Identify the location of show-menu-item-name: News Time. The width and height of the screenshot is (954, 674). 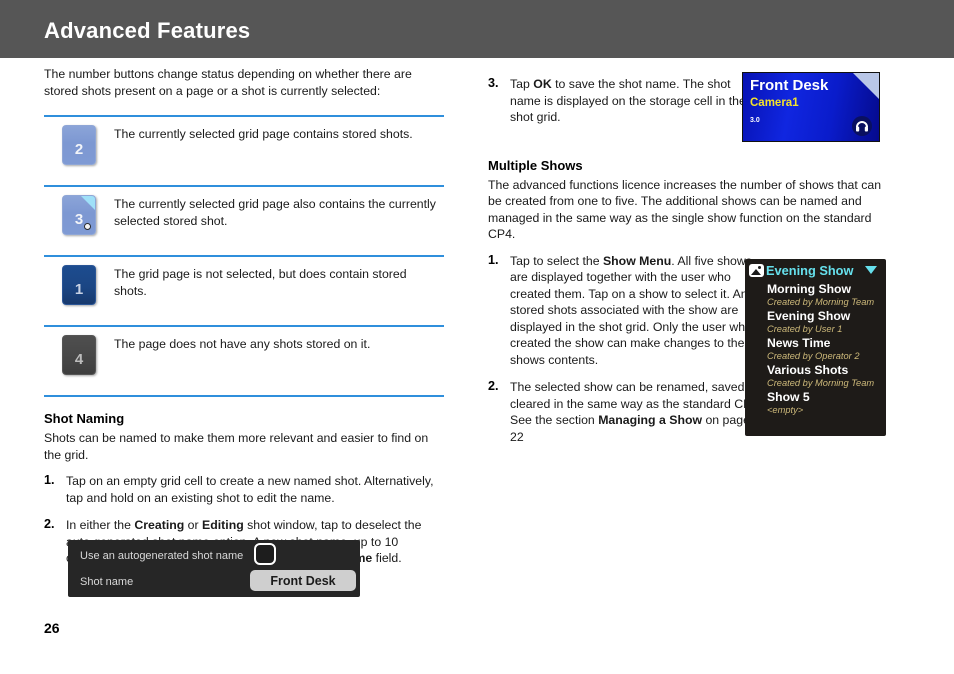
(799, 343).